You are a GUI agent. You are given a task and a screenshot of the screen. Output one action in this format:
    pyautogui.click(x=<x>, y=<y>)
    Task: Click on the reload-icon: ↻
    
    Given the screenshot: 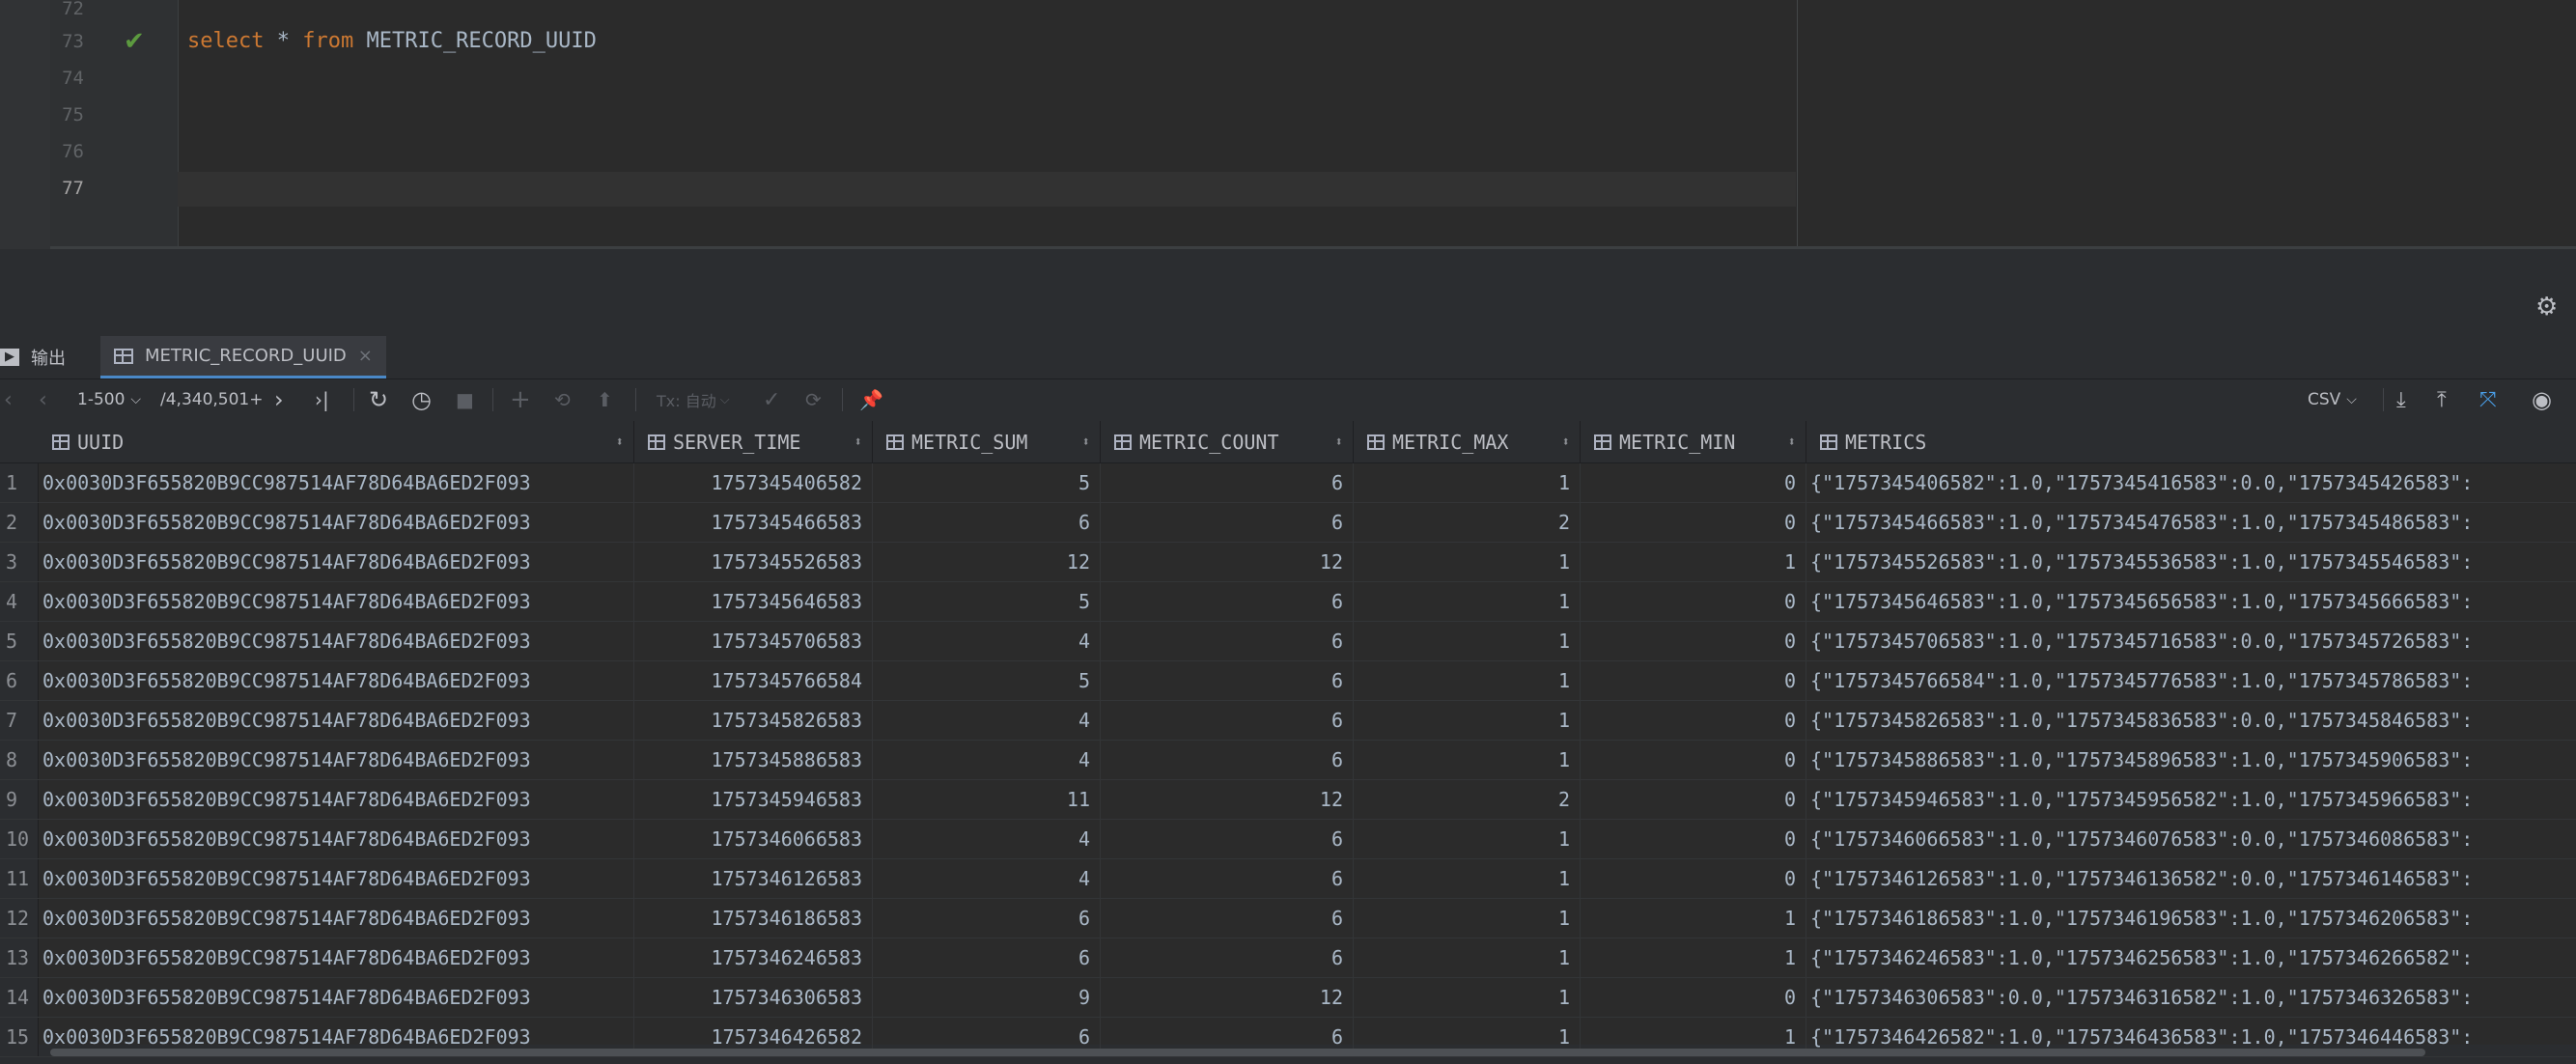 What is the action you would take?
    pyautogui.click(x=379, y=400)
    